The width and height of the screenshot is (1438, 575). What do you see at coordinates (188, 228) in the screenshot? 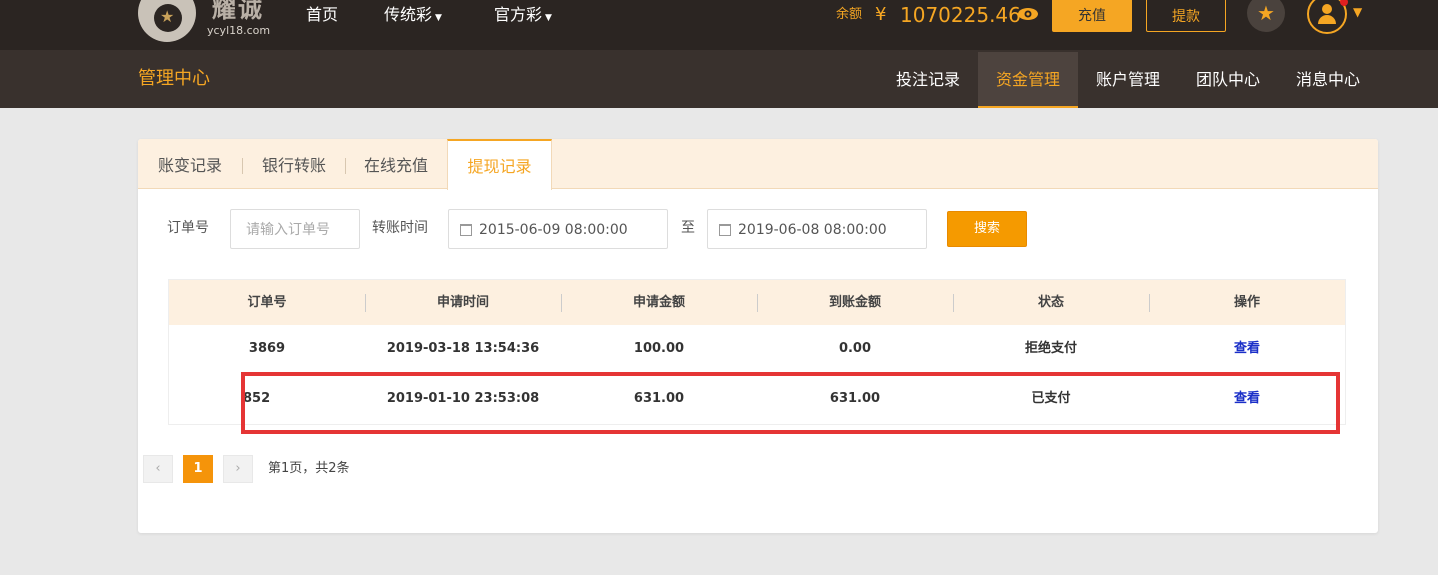
I see `order-no-label: 订单号` at bounding box center [188, 228].